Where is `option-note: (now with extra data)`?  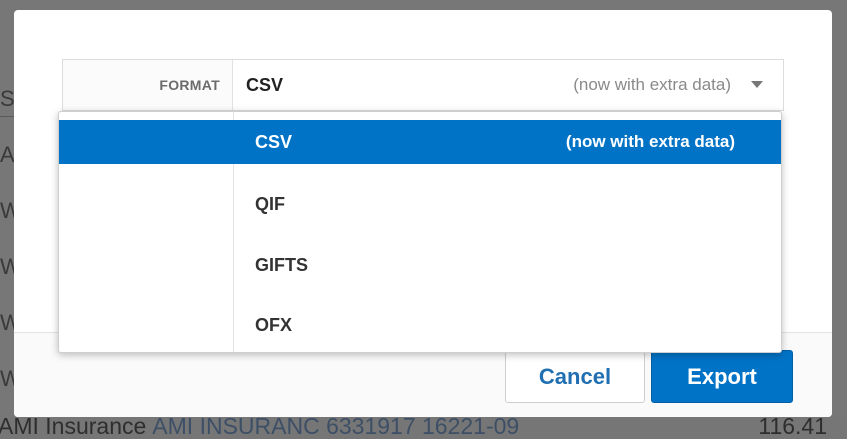
option-note: (now with extra data) is located at coordinates (650, 141).